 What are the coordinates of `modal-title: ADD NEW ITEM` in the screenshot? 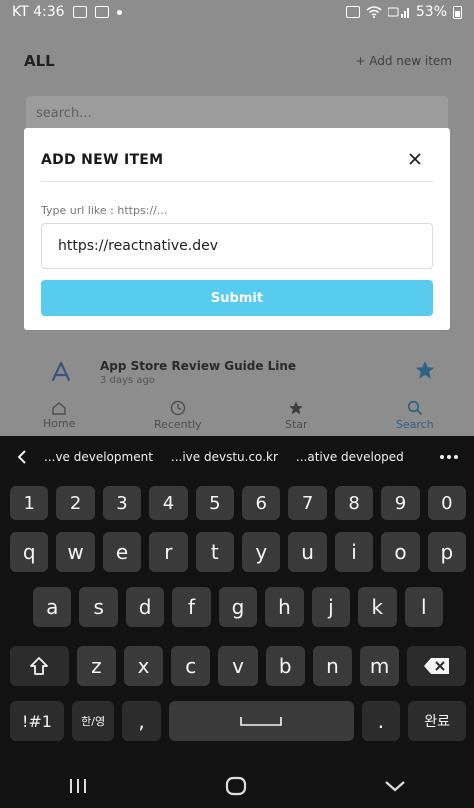 It's located at (102, 160).